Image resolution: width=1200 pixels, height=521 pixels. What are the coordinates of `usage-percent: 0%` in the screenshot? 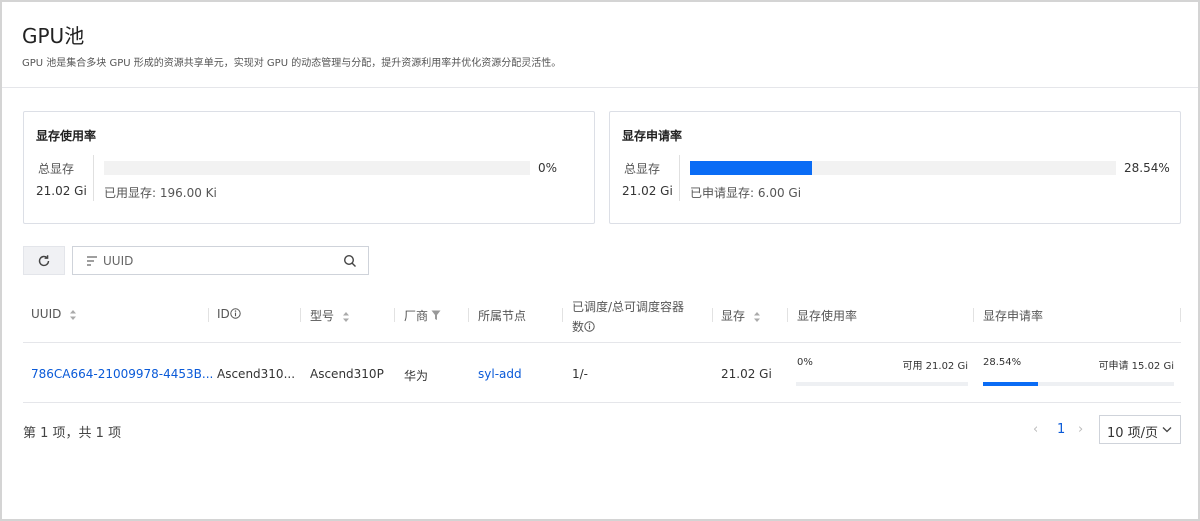 It's located at (548, 168).